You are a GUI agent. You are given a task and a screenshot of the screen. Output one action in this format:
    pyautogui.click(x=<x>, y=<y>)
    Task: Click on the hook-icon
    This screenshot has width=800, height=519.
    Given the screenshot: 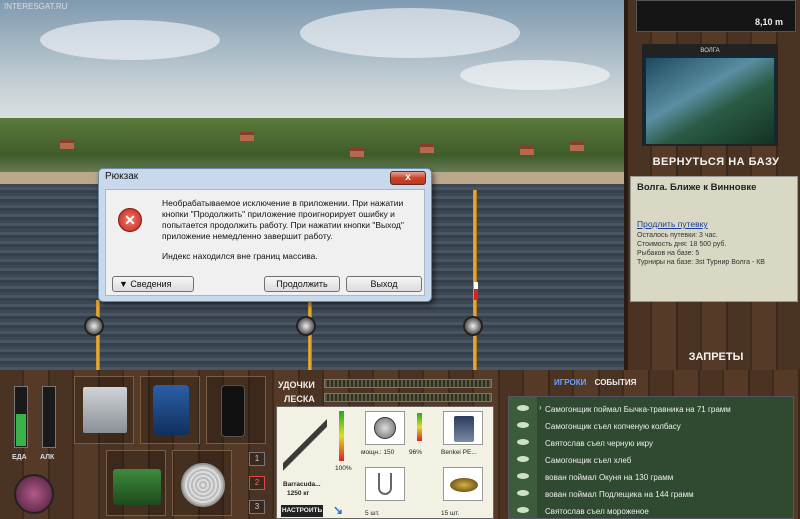 What is the action you would take?
    pyautogui.click(x=385, y=484)
    